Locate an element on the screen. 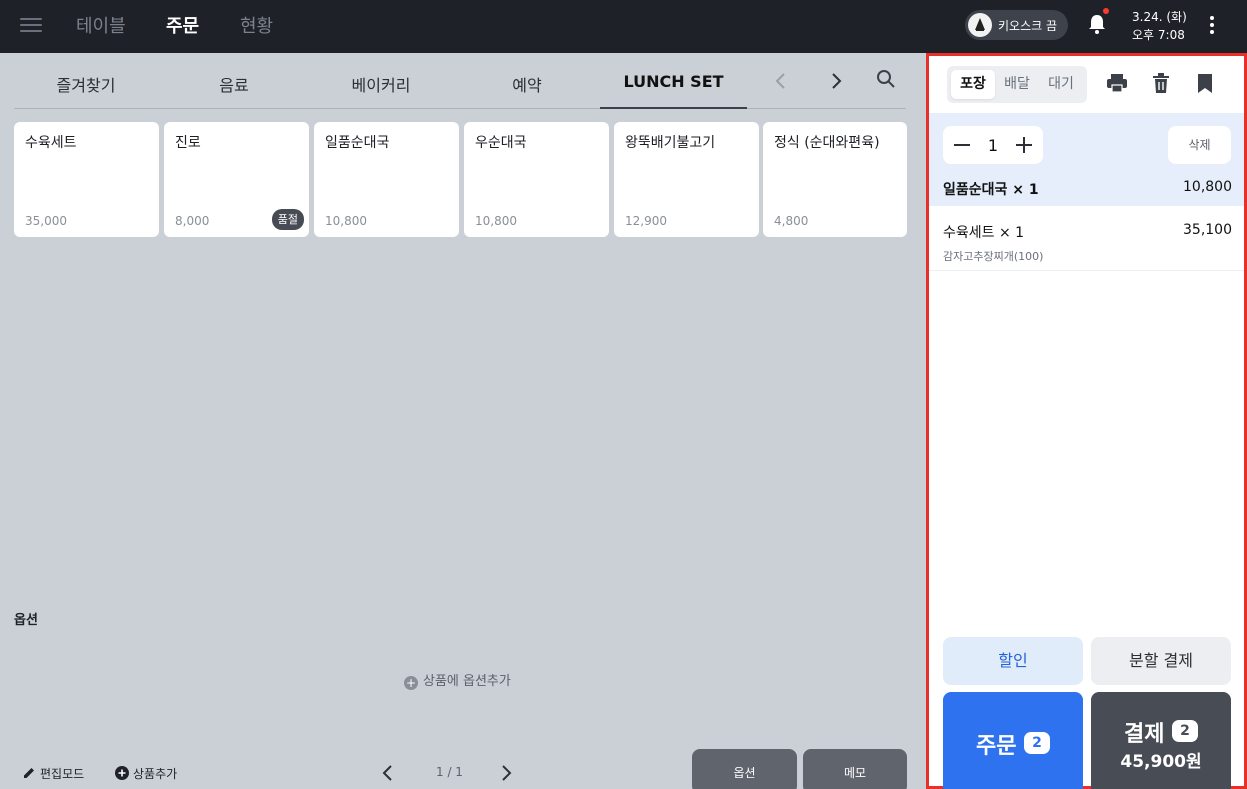 The image size is (1247, 789). product-price: 35,000 is located at coordinates (46, 221).